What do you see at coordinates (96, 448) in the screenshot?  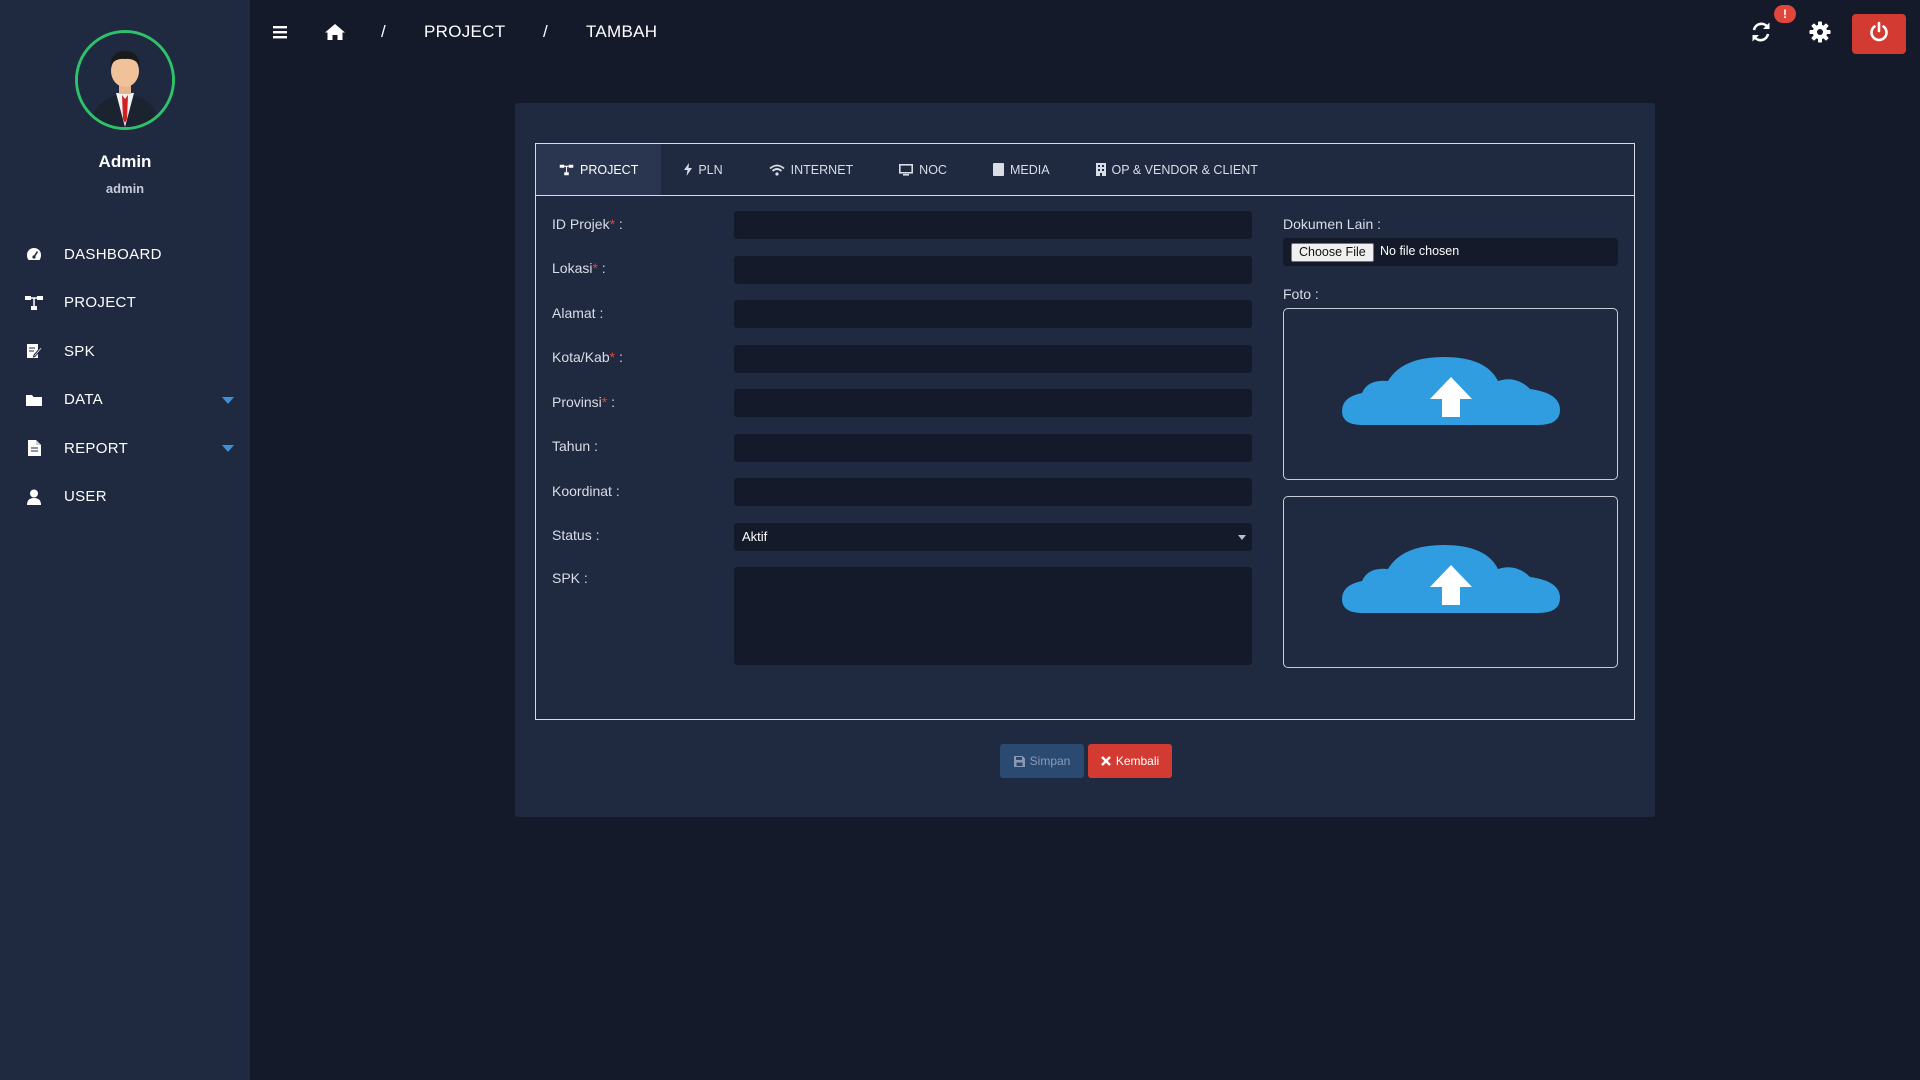 I see `sidebar-item-label: REPORT` at bounding box center [96, 448].